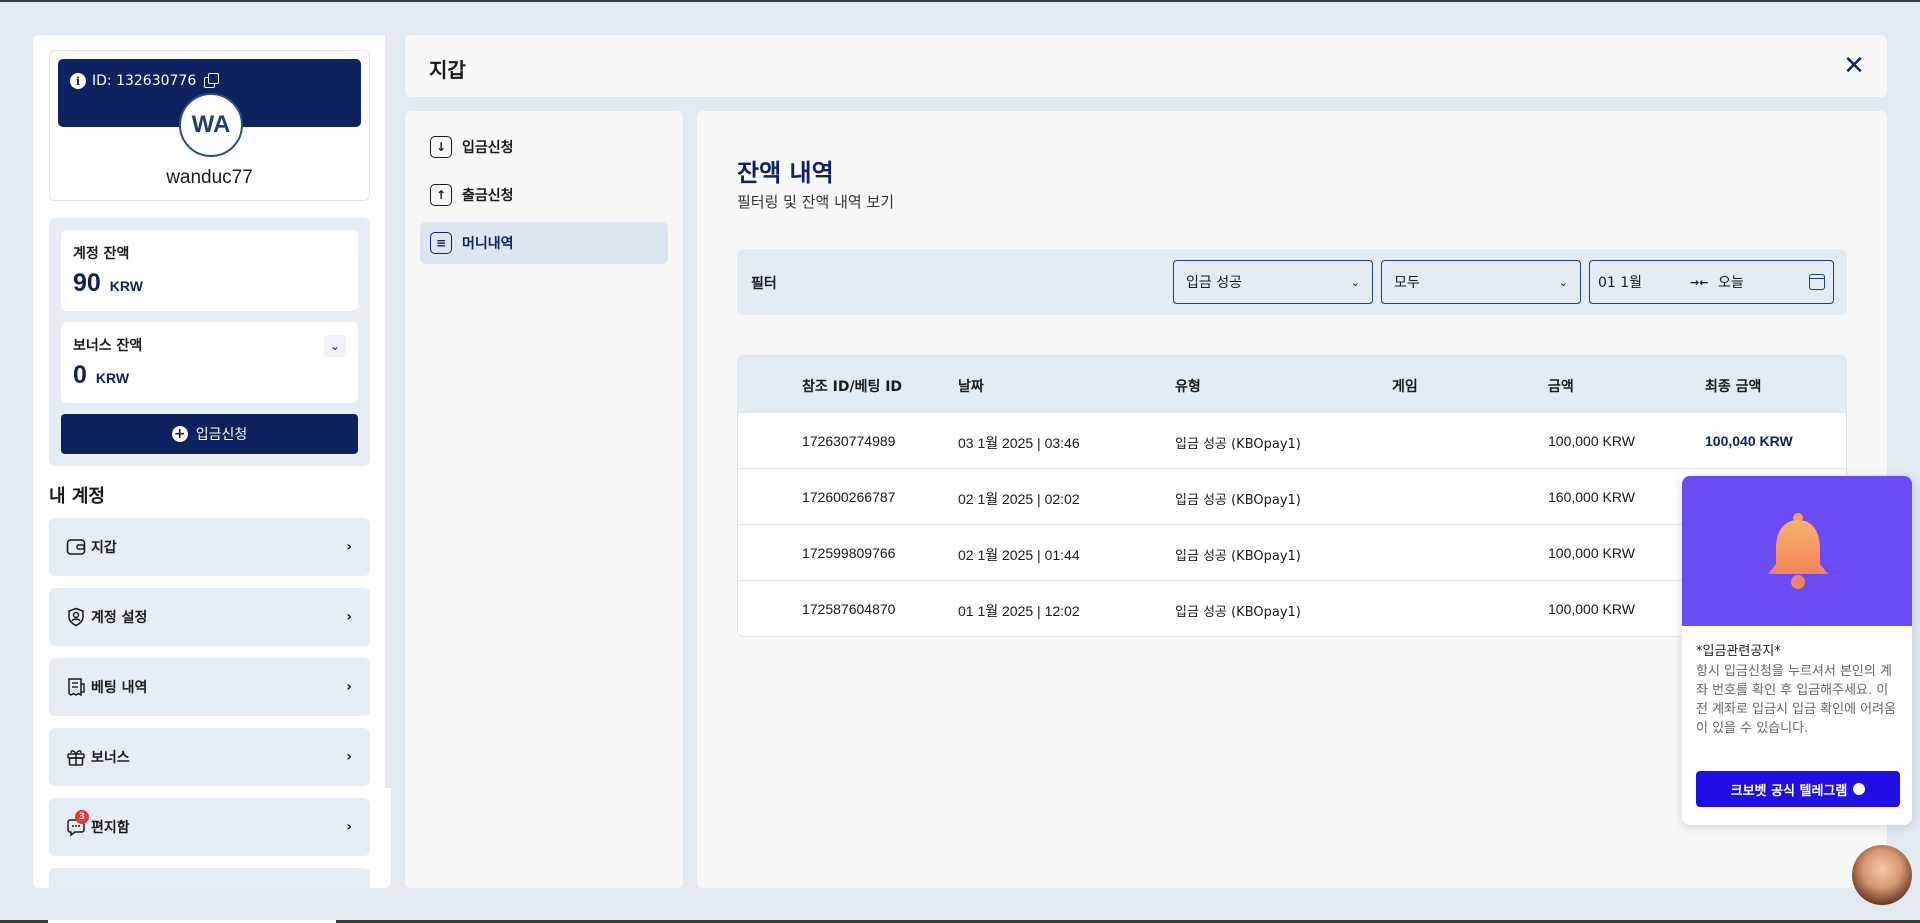 The image size is (1920, 923). I want to click on type-select: 입금 성공 ⌄, so click(1273, 282).